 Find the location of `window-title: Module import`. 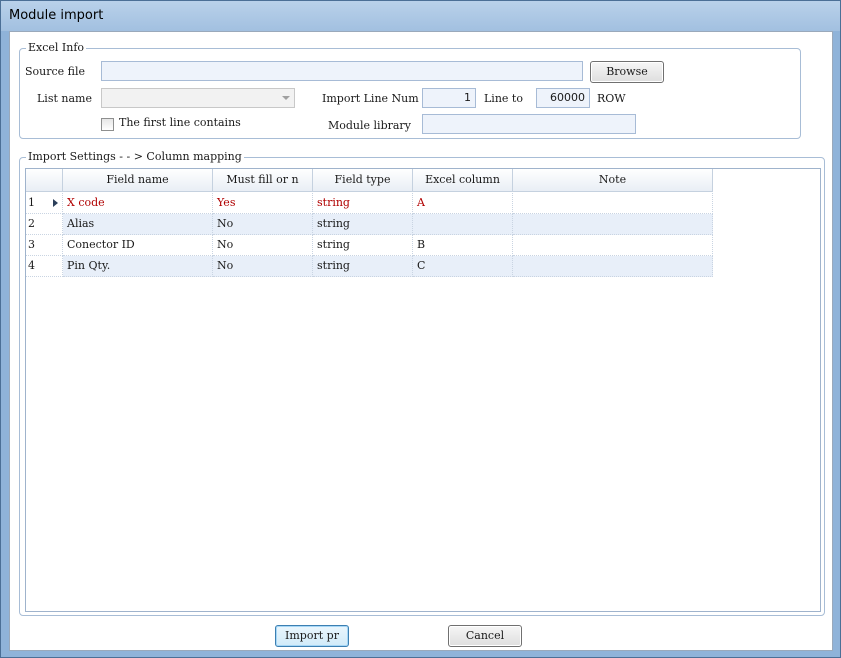

window-title: Module import is located at coordinates (56, 15).